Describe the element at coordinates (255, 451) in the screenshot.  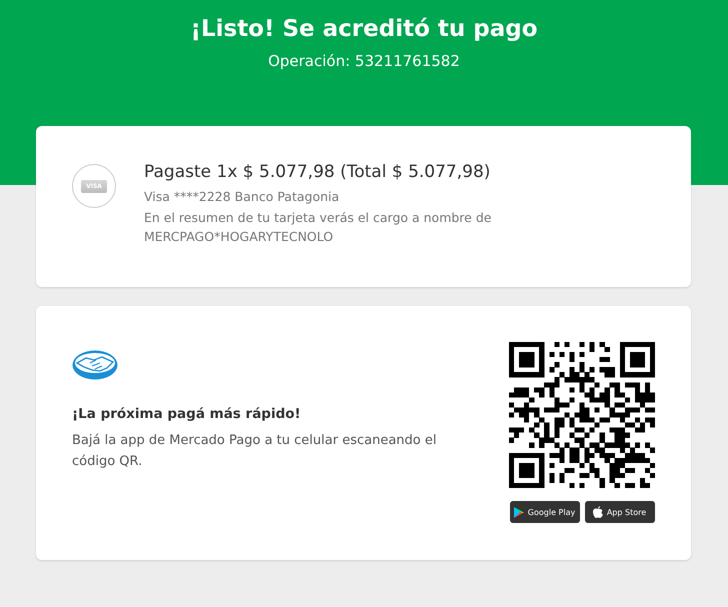
I see `promo-text: Bajá la app de Mercado Pago a tu celular escaneando el código QR.` at that location.